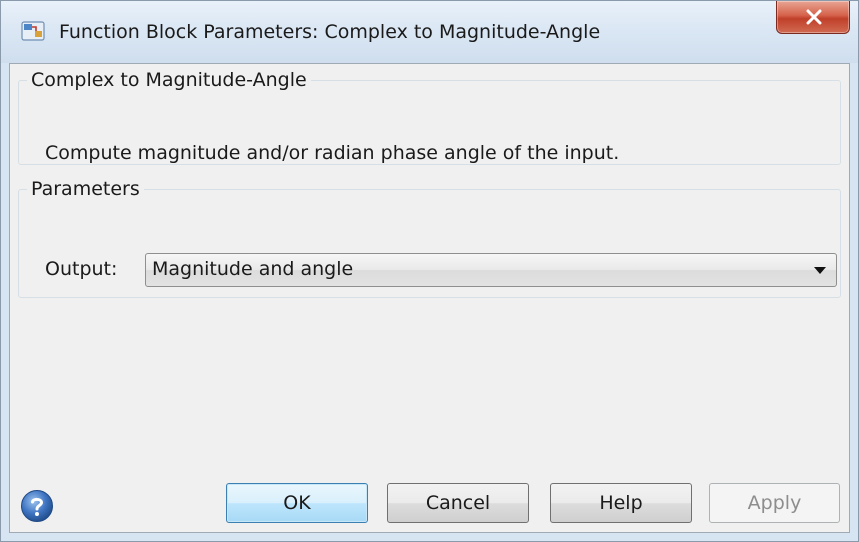 The width and height of the screenshot is (859, 542). What do you see at coordinates (774, 503) in the screenshot?
I see `apply-button: Apply` at bounding box center [774, 503].